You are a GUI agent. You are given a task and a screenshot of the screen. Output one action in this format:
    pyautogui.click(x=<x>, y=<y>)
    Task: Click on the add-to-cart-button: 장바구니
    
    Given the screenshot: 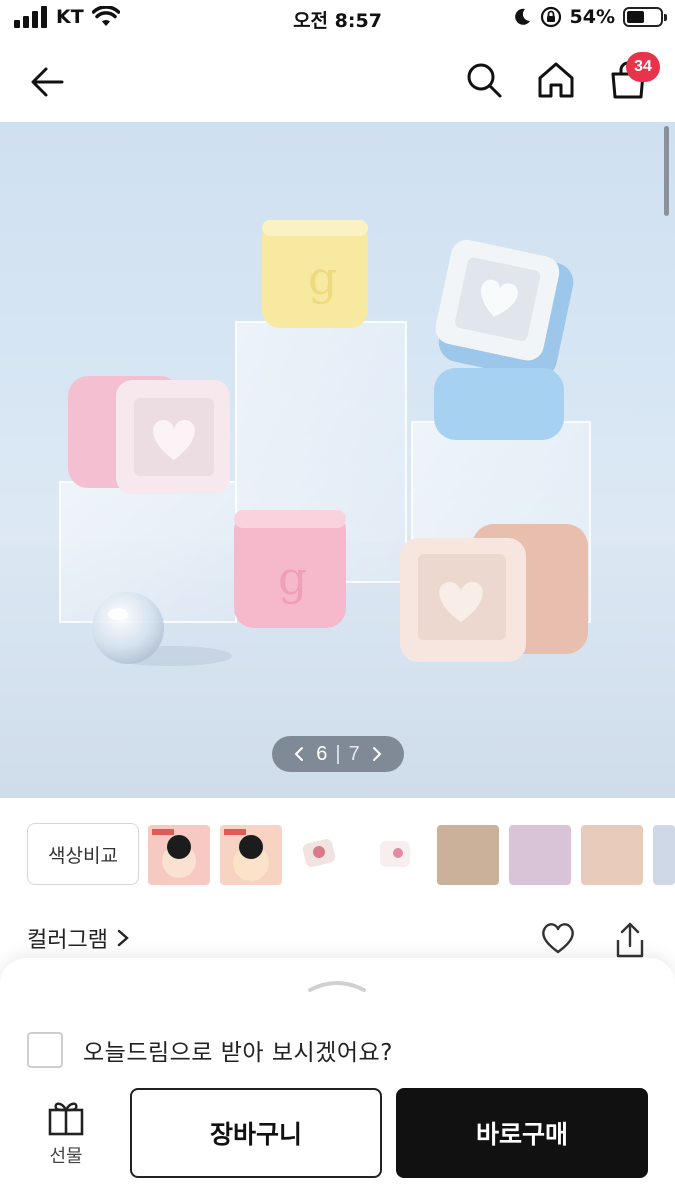 What is the action you would take?
    pyautogui.click(x=256, y=1133)
    